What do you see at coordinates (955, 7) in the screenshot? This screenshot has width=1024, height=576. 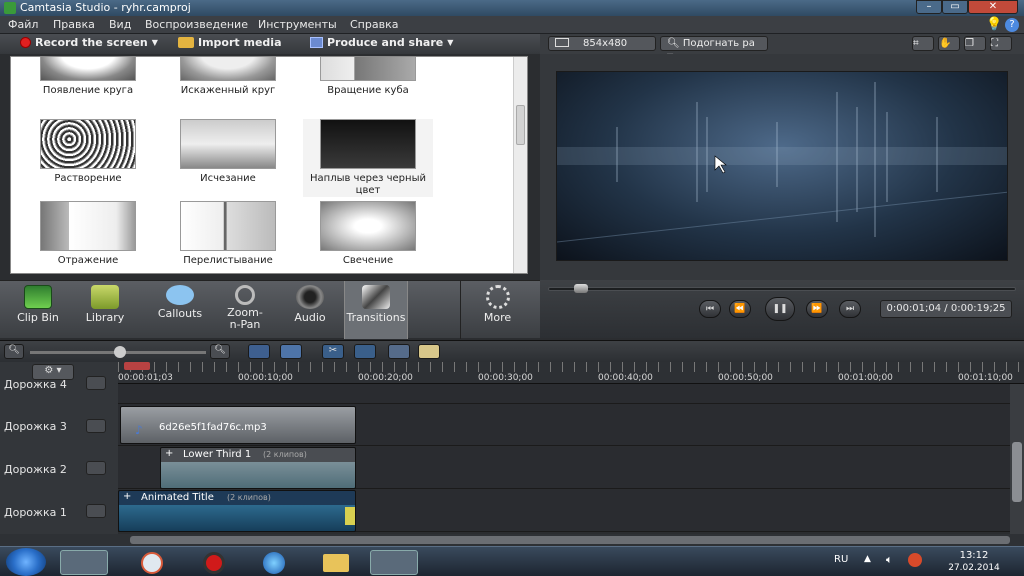 I see `maximize-button: ▭` at bounding box center [955, 7].